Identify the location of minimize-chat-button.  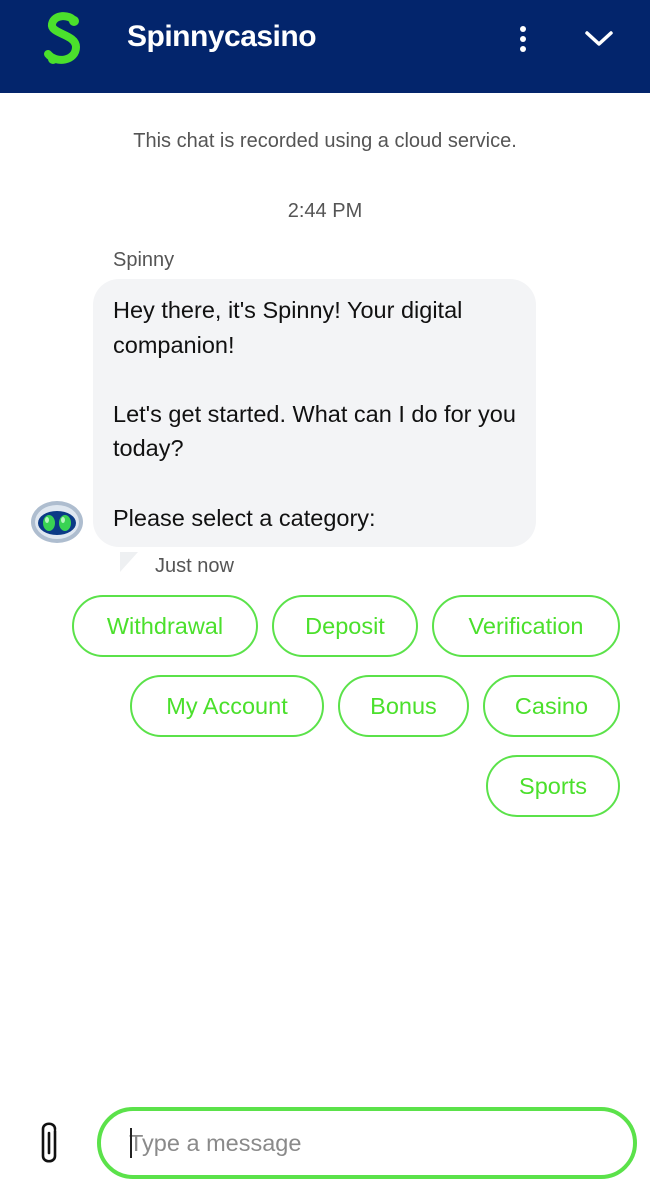
(599, 39).